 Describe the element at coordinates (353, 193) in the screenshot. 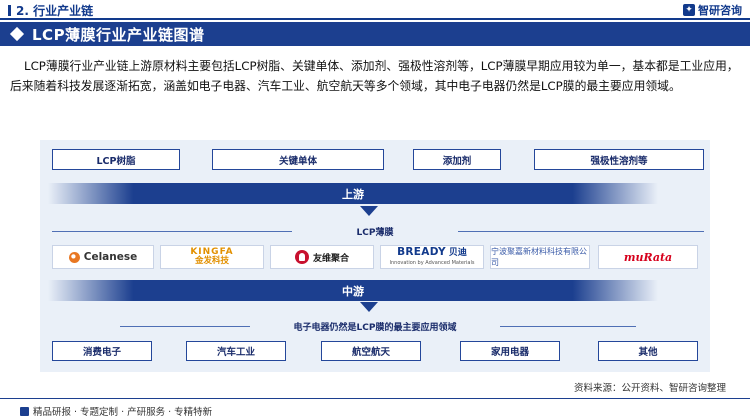

I see `stage-upstream: 上游` at that location.